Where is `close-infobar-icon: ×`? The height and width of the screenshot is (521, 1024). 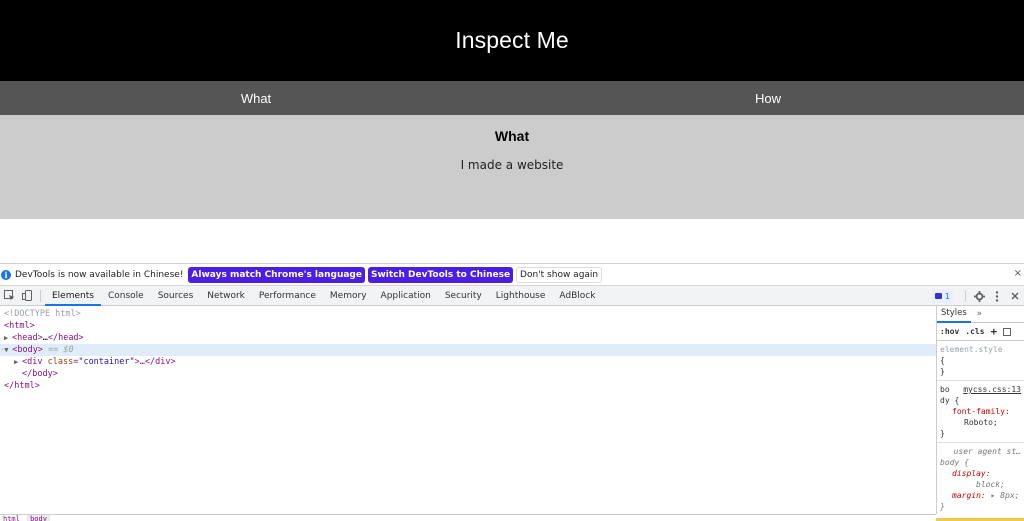 close-infobar-icon: × is located at coordinates (1018, 273).